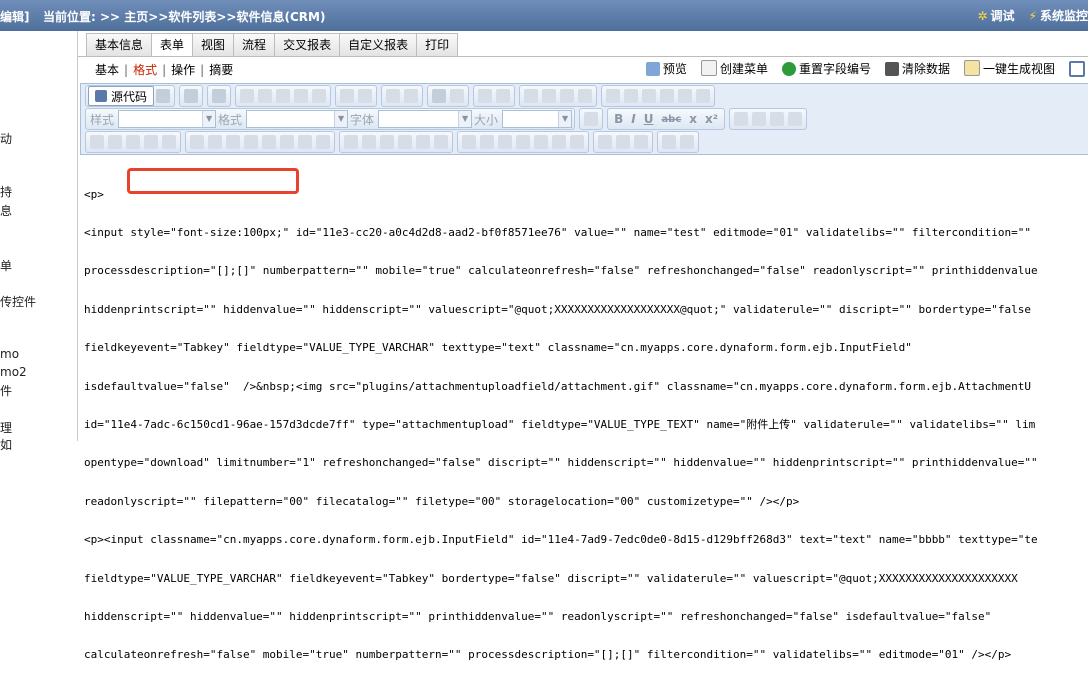  What do you see at coordinates (441, 142) in the screenshot?
I see `map-icon` at bounding box center [441, 142].